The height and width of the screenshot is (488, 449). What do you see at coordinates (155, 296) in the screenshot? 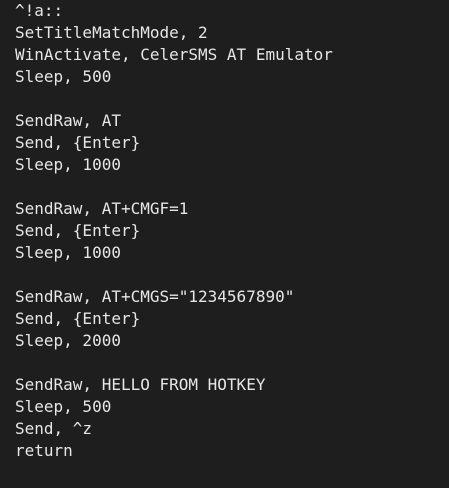
I see `code-line: SendRaw, AT+CMGS="1234567890"` at bounding box center [155, 296].